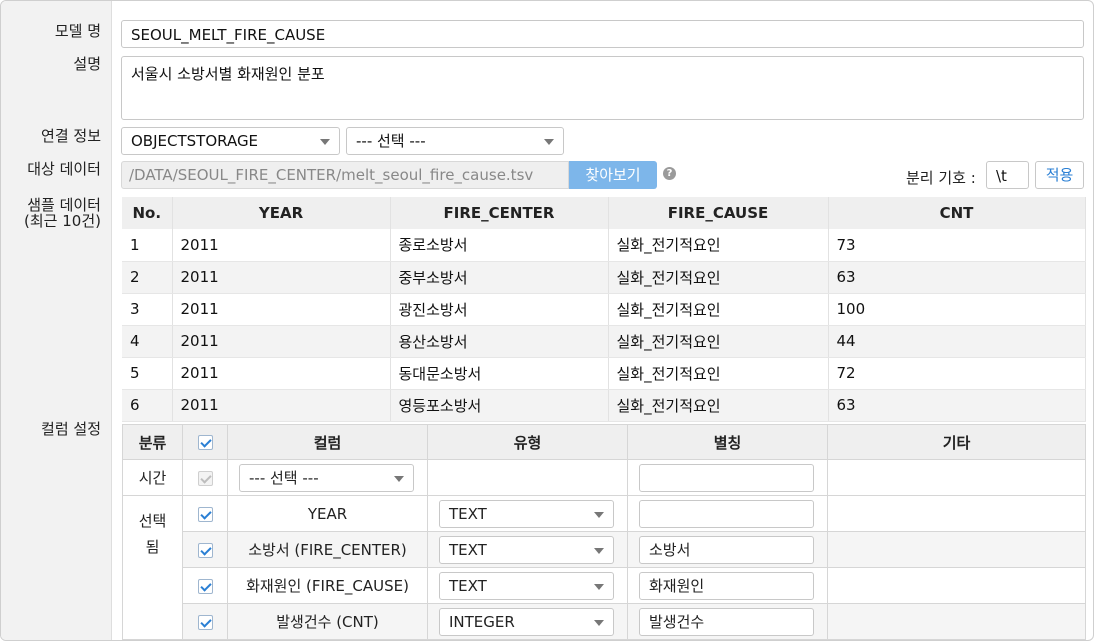  Describe the element at coordinates (1007, 175) in the screenshot. I see `separator-input: \t` at that location.